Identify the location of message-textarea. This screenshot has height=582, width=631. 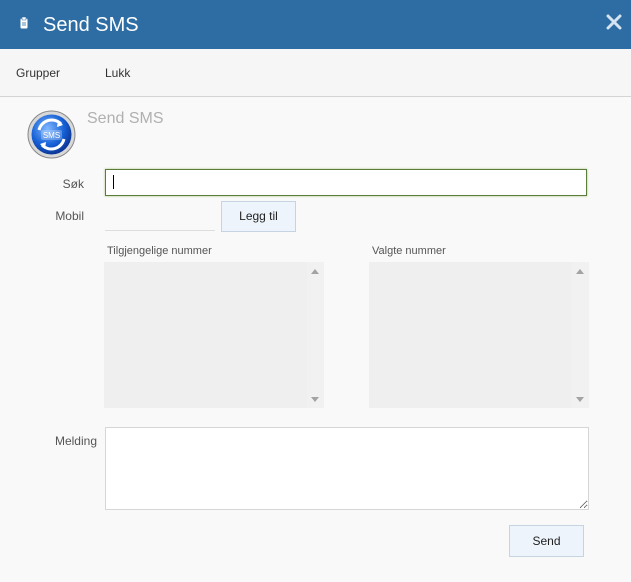
(347, 468).